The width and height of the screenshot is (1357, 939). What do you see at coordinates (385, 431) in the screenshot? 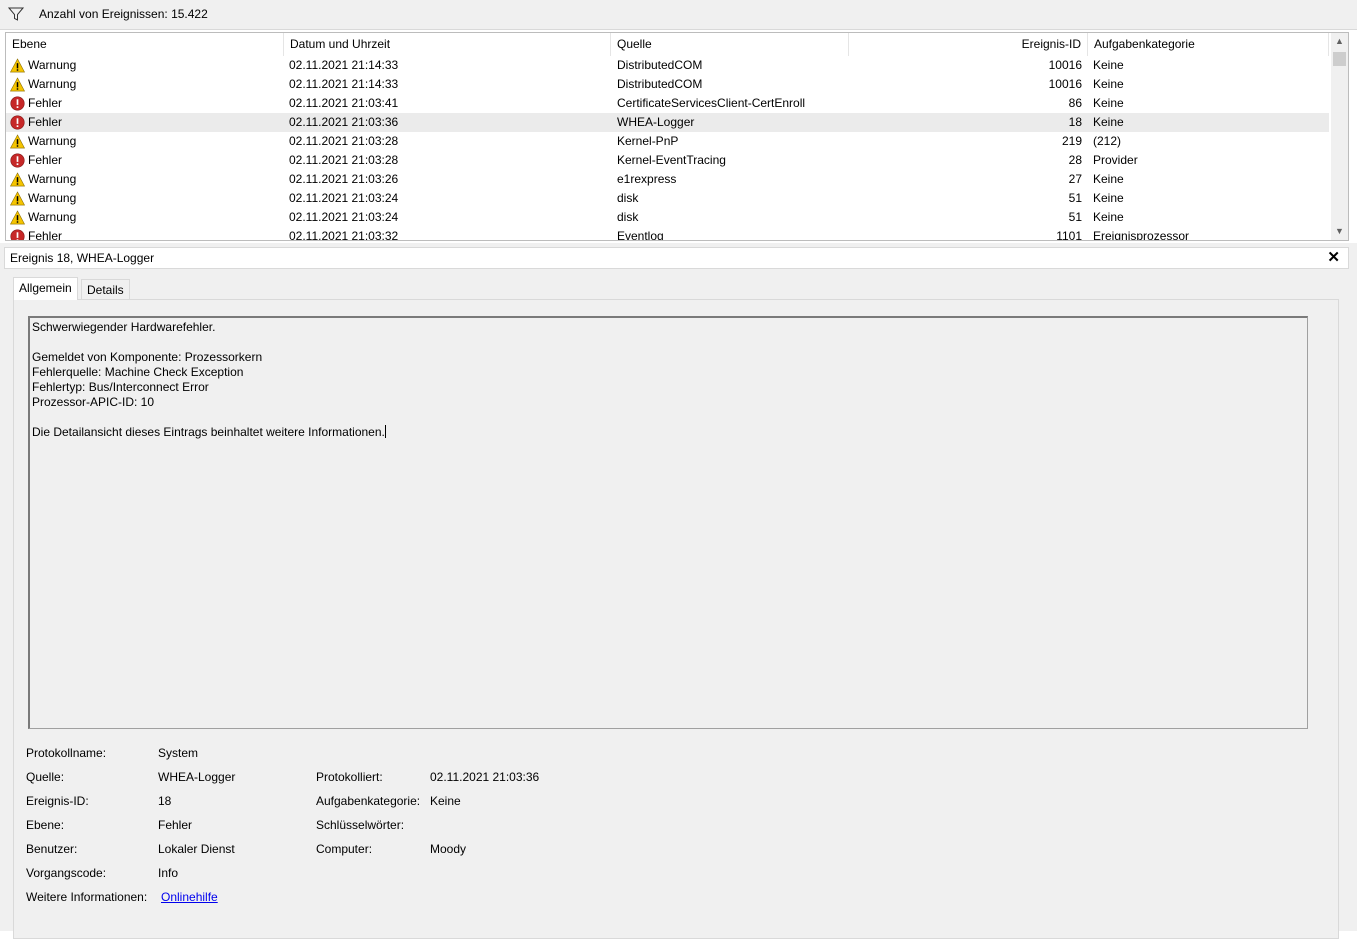
I see `text-caret` at bounding box center [385, 431].